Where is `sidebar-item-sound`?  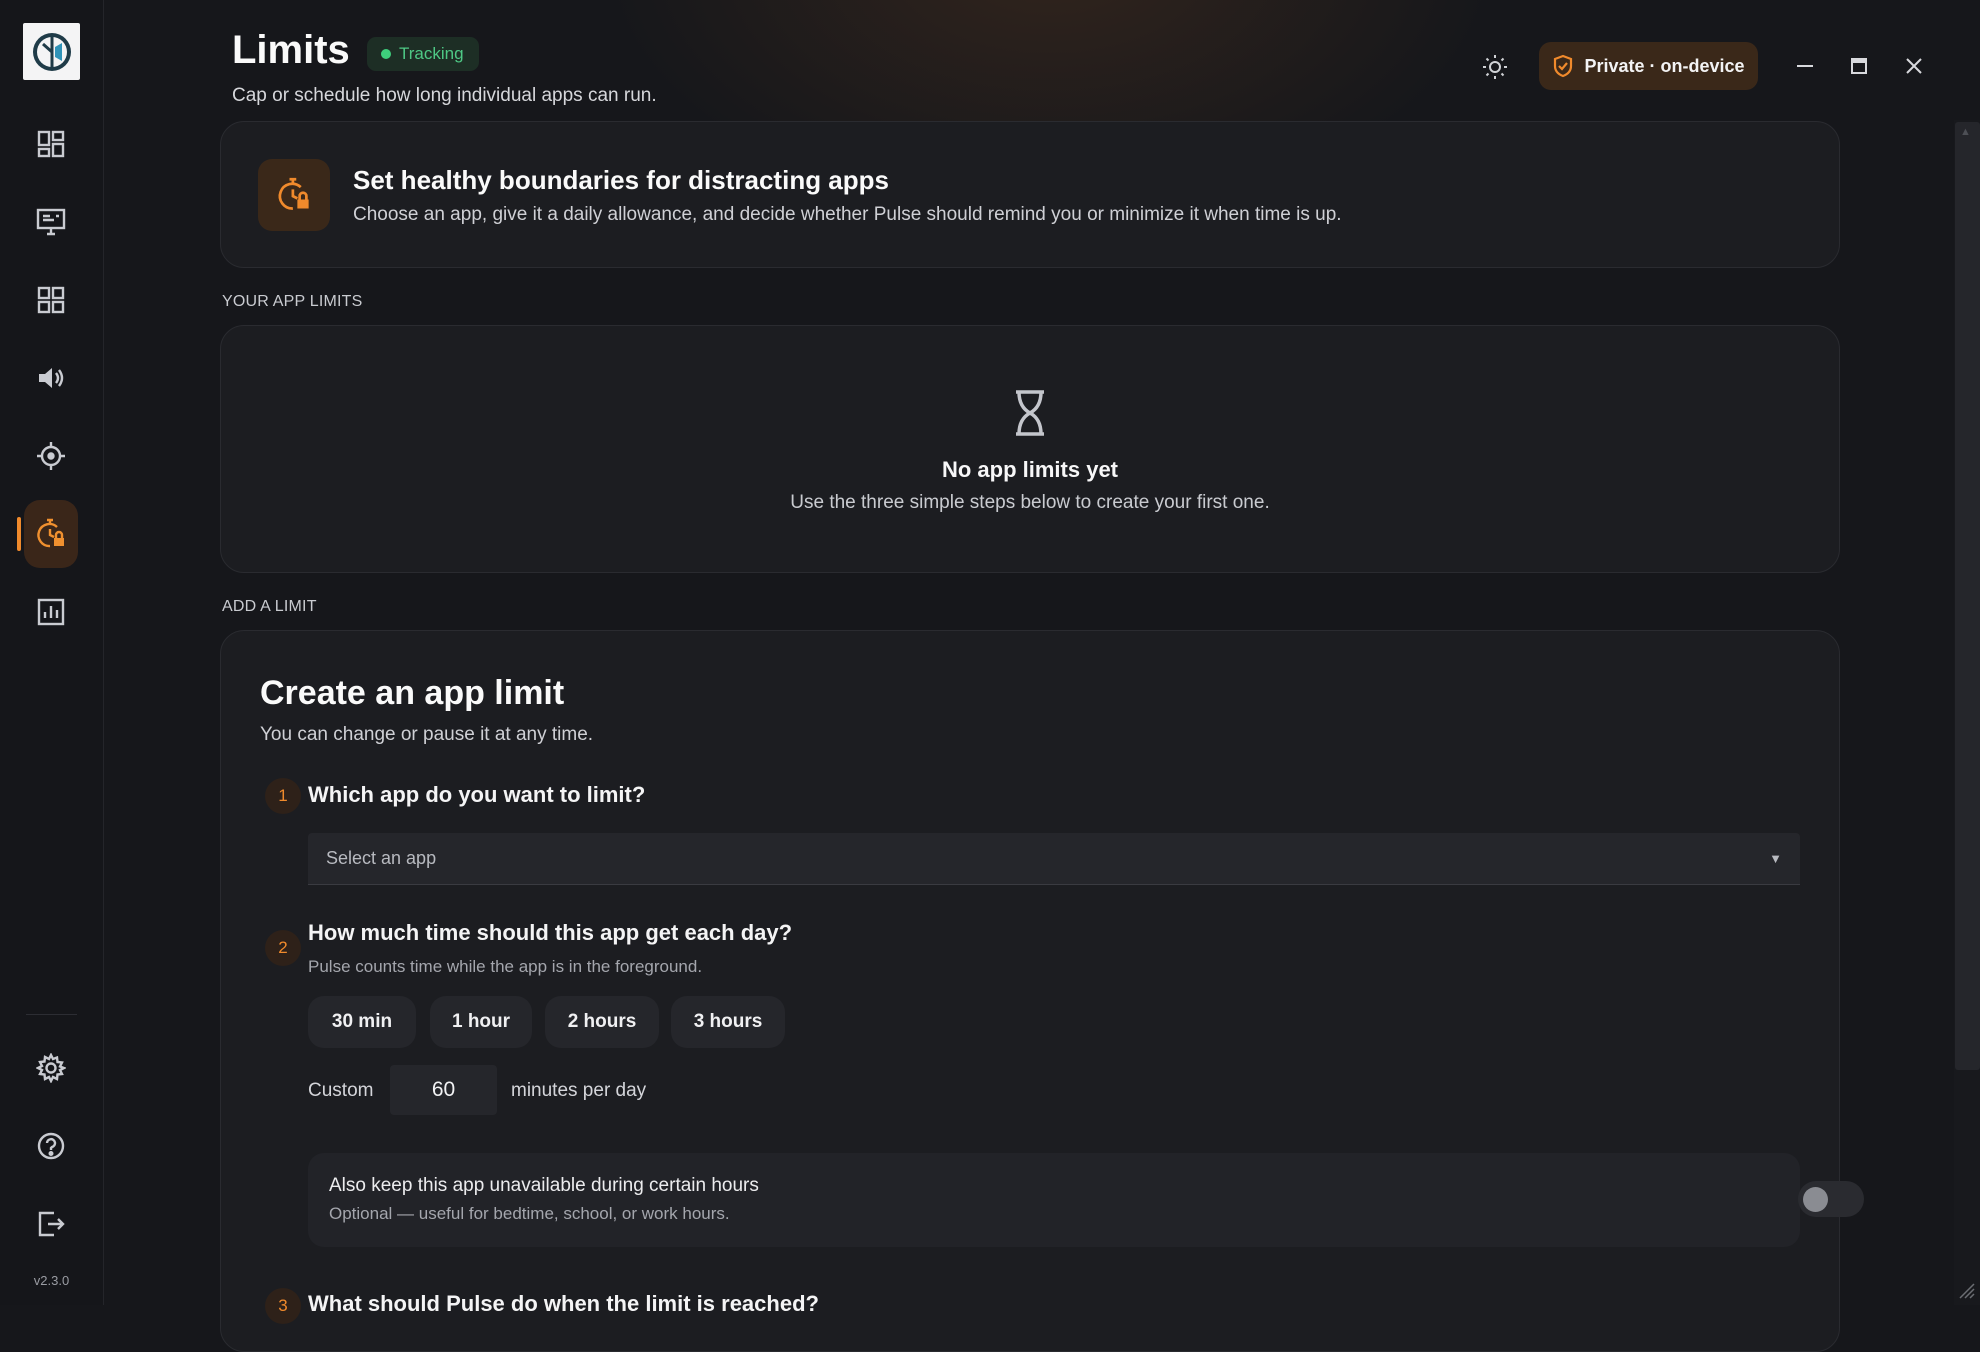 sidebar-item-sound is located at coordinates (51, 378).